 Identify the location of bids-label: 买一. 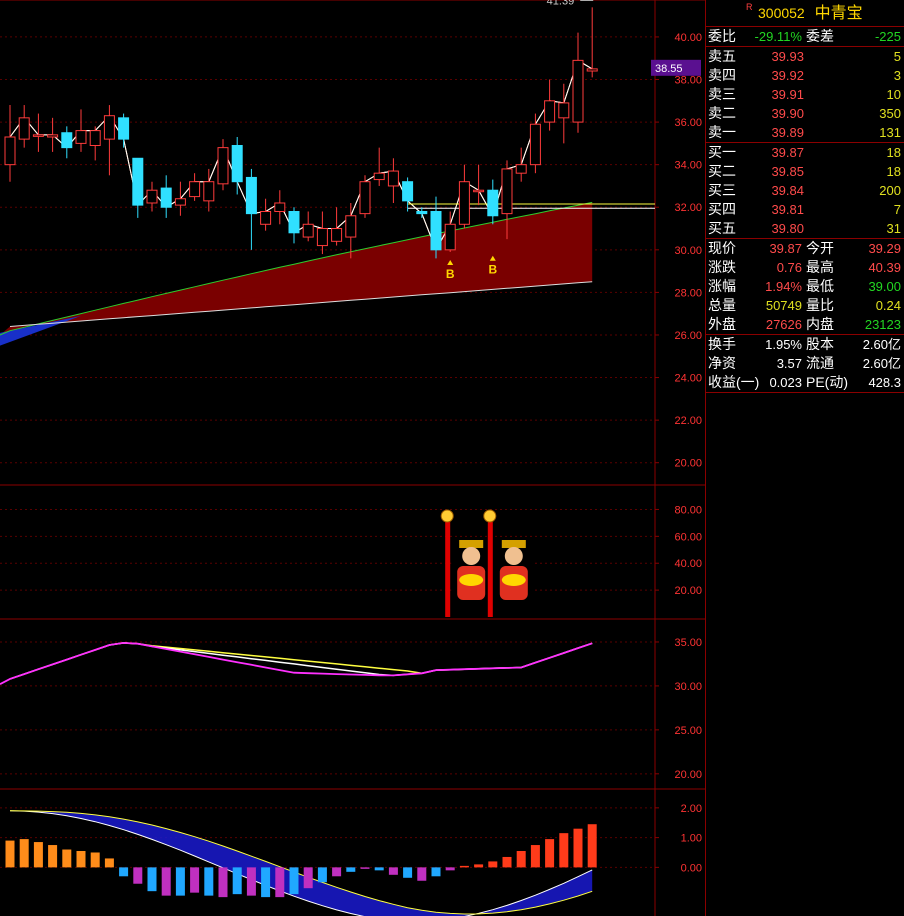
(722, 152).